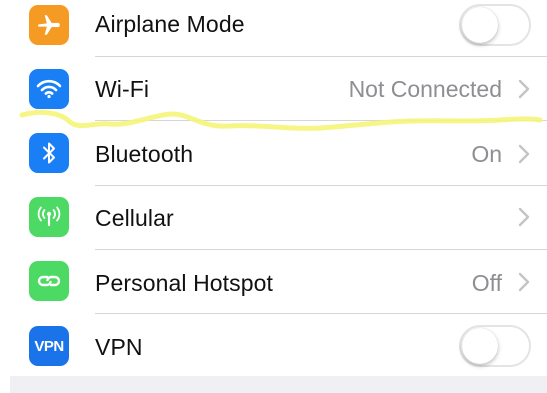 This screenshot has height=393, width=547. I want to click on bluetooth-icon, so click(49, 153).